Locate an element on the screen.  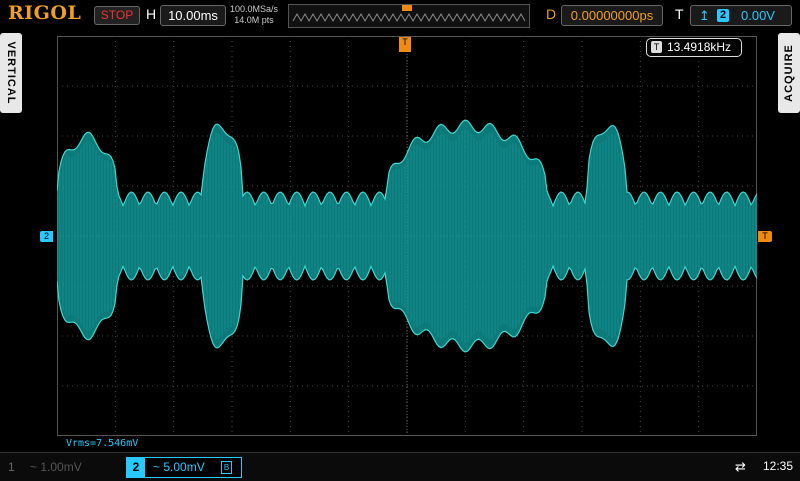
vertical-menu-tab: VERTICAL is located at coordinates (11, 73).